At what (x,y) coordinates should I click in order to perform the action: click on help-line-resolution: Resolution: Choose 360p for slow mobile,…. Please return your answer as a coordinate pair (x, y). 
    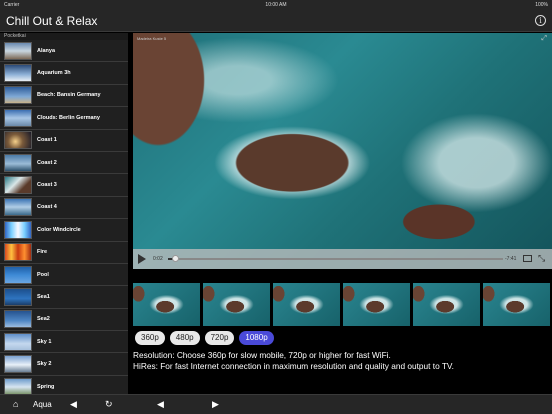
    Looking at the image, I should click on (262, 355).